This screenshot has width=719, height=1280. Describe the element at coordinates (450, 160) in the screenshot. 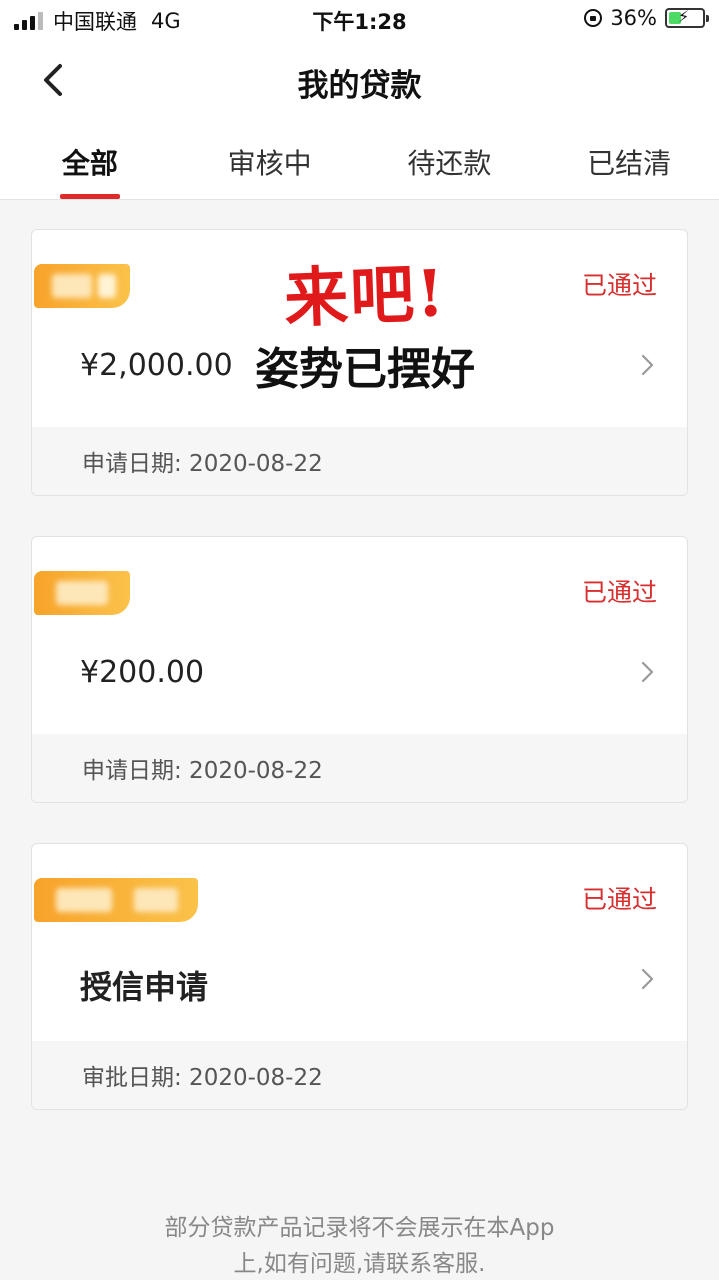

I see `tab-to-repay: 待还款` at that location.